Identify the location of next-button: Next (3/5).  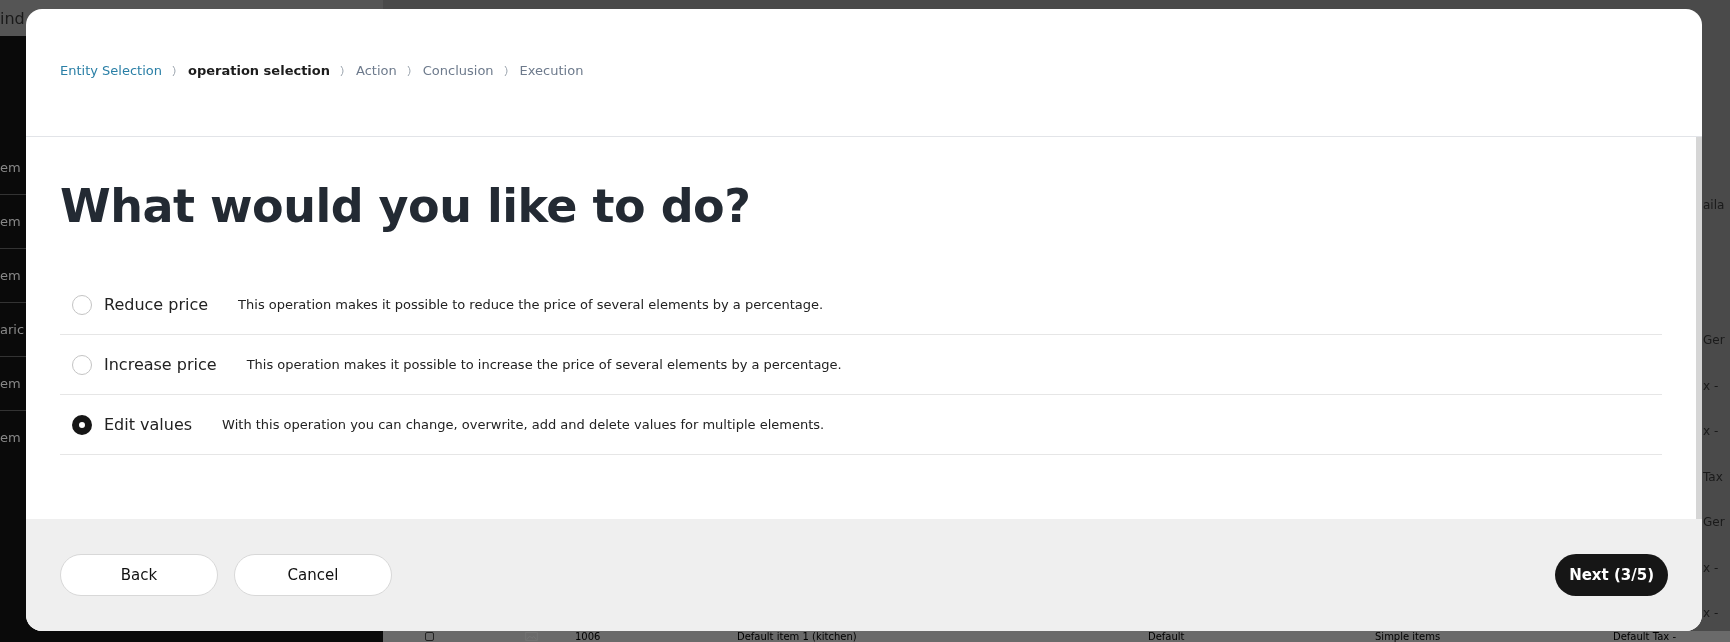
(1611, 575).